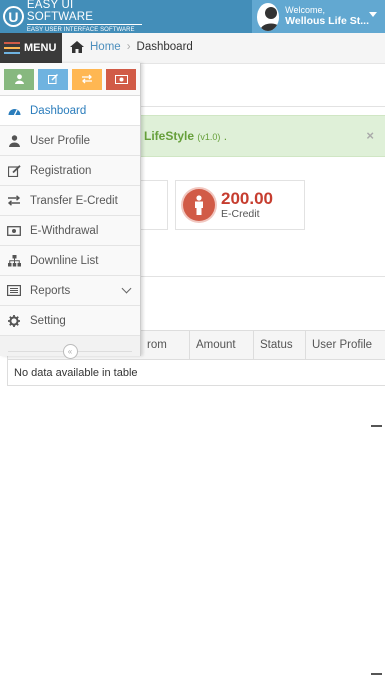 This screenshot has width=385, height=685. Describe the element at coordinates (64, 230) in the screenshot. I see `sidebar-item-label: E-Withdrawal` at that location.